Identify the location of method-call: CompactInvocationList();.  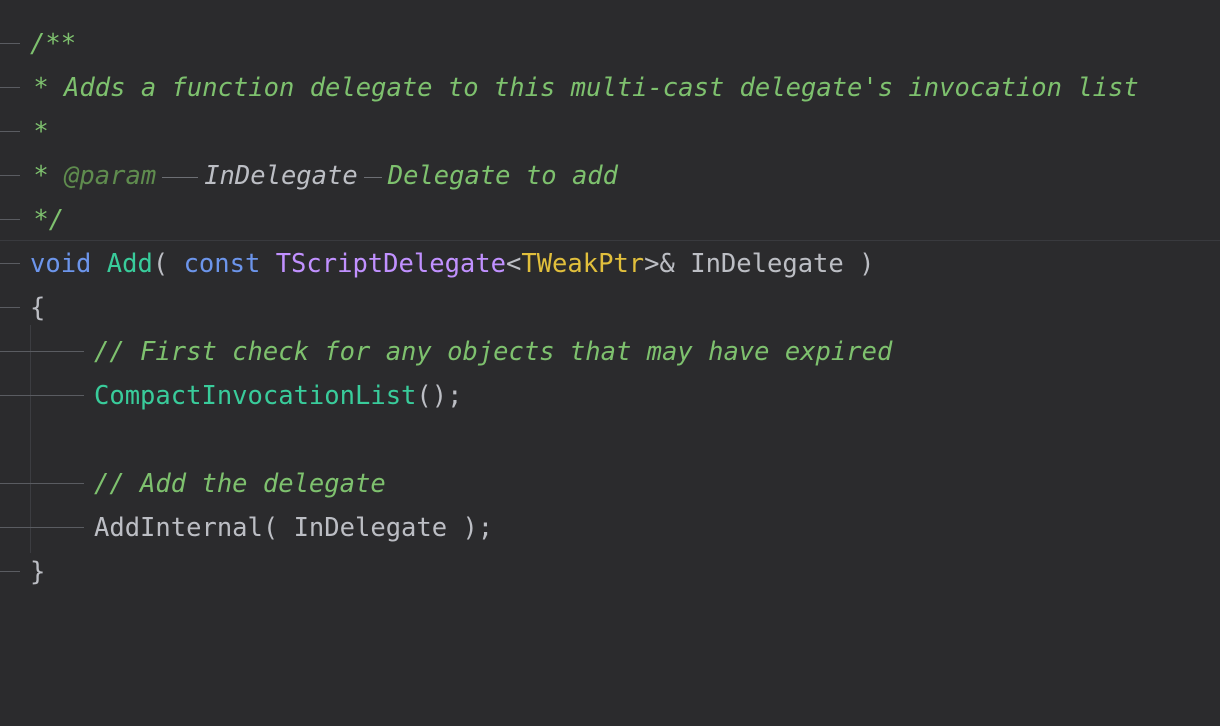
(278, 396).